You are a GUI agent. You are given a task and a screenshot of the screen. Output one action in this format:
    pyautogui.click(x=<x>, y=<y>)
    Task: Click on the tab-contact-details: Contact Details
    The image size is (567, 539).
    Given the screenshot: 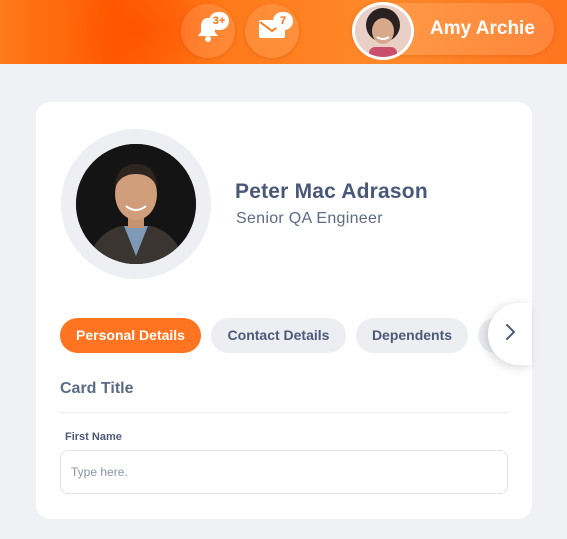 What is the action you would take?
    pyautogui.click(x=278, y=335)
    